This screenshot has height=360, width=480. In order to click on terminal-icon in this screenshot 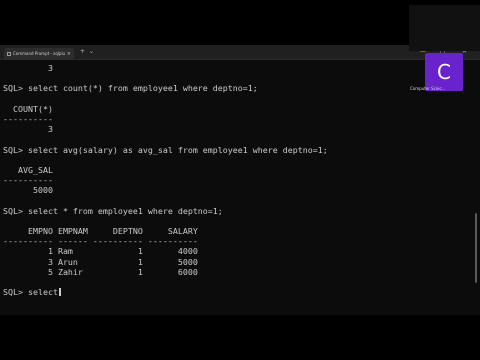, I will do `click(9, 53)`.